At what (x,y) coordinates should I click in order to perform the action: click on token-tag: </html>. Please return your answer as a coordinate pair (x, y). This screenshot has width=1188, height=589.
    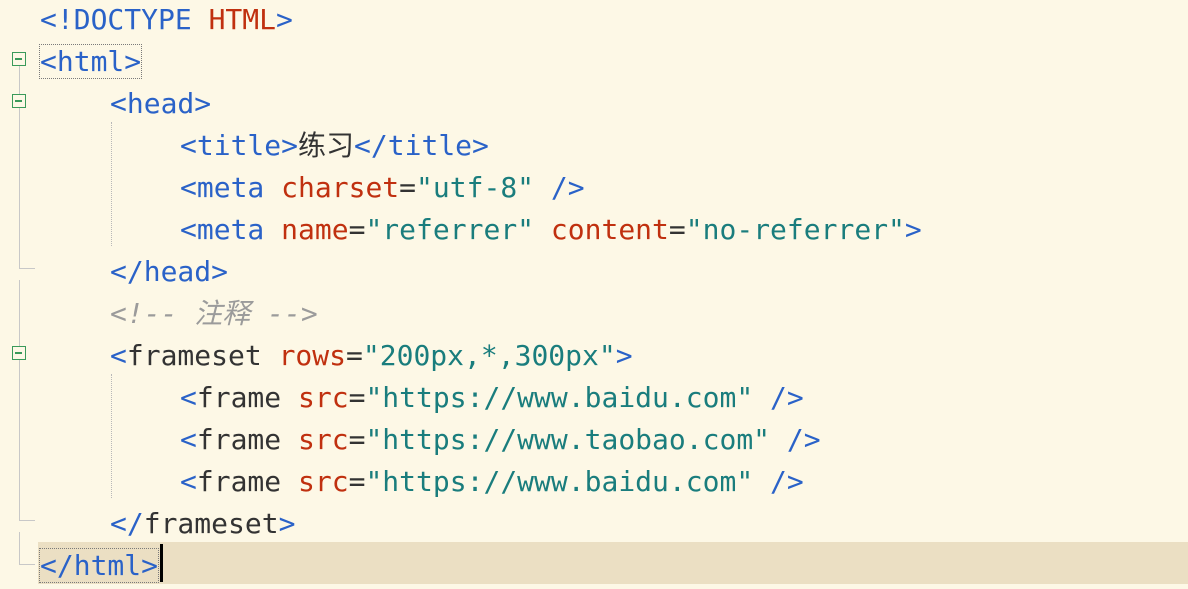
    Looking at the image, I should click on (99, 565).